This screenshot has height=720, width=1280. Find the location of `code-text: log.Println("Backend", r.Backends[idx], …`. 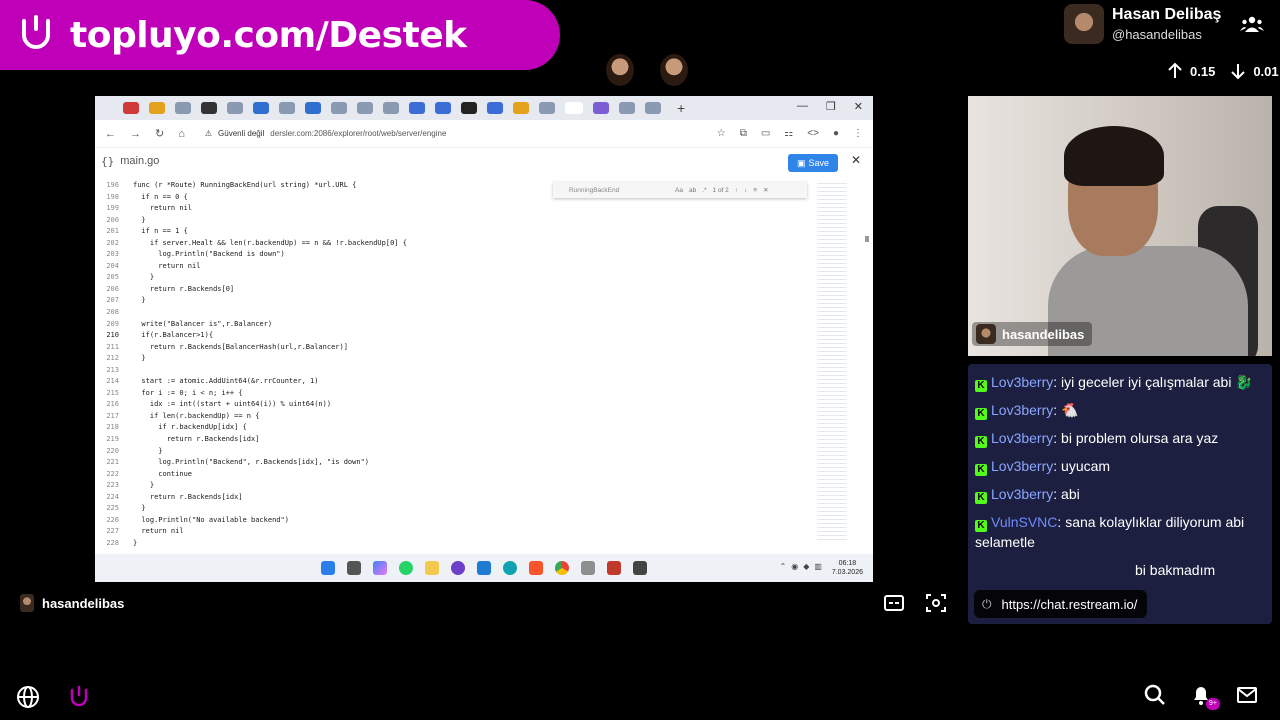

code-text: log.Println("Backend", r.Backends[idx], … is located at coordinates (251, 463).